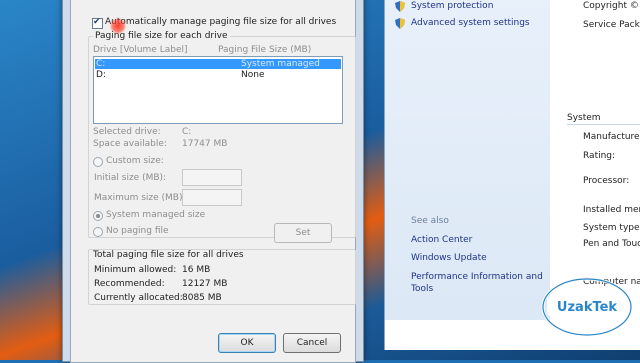 The width and height of the screenshot is (640, 363). I want to click on system-type-label: System type:, so click(611, 228).